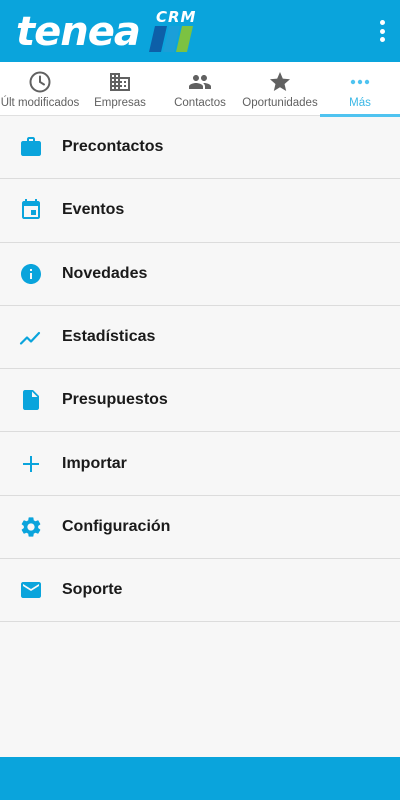  Describe the element at coordinates (31, 147) in the screenshot. I see `briefcase-icon` at that location.